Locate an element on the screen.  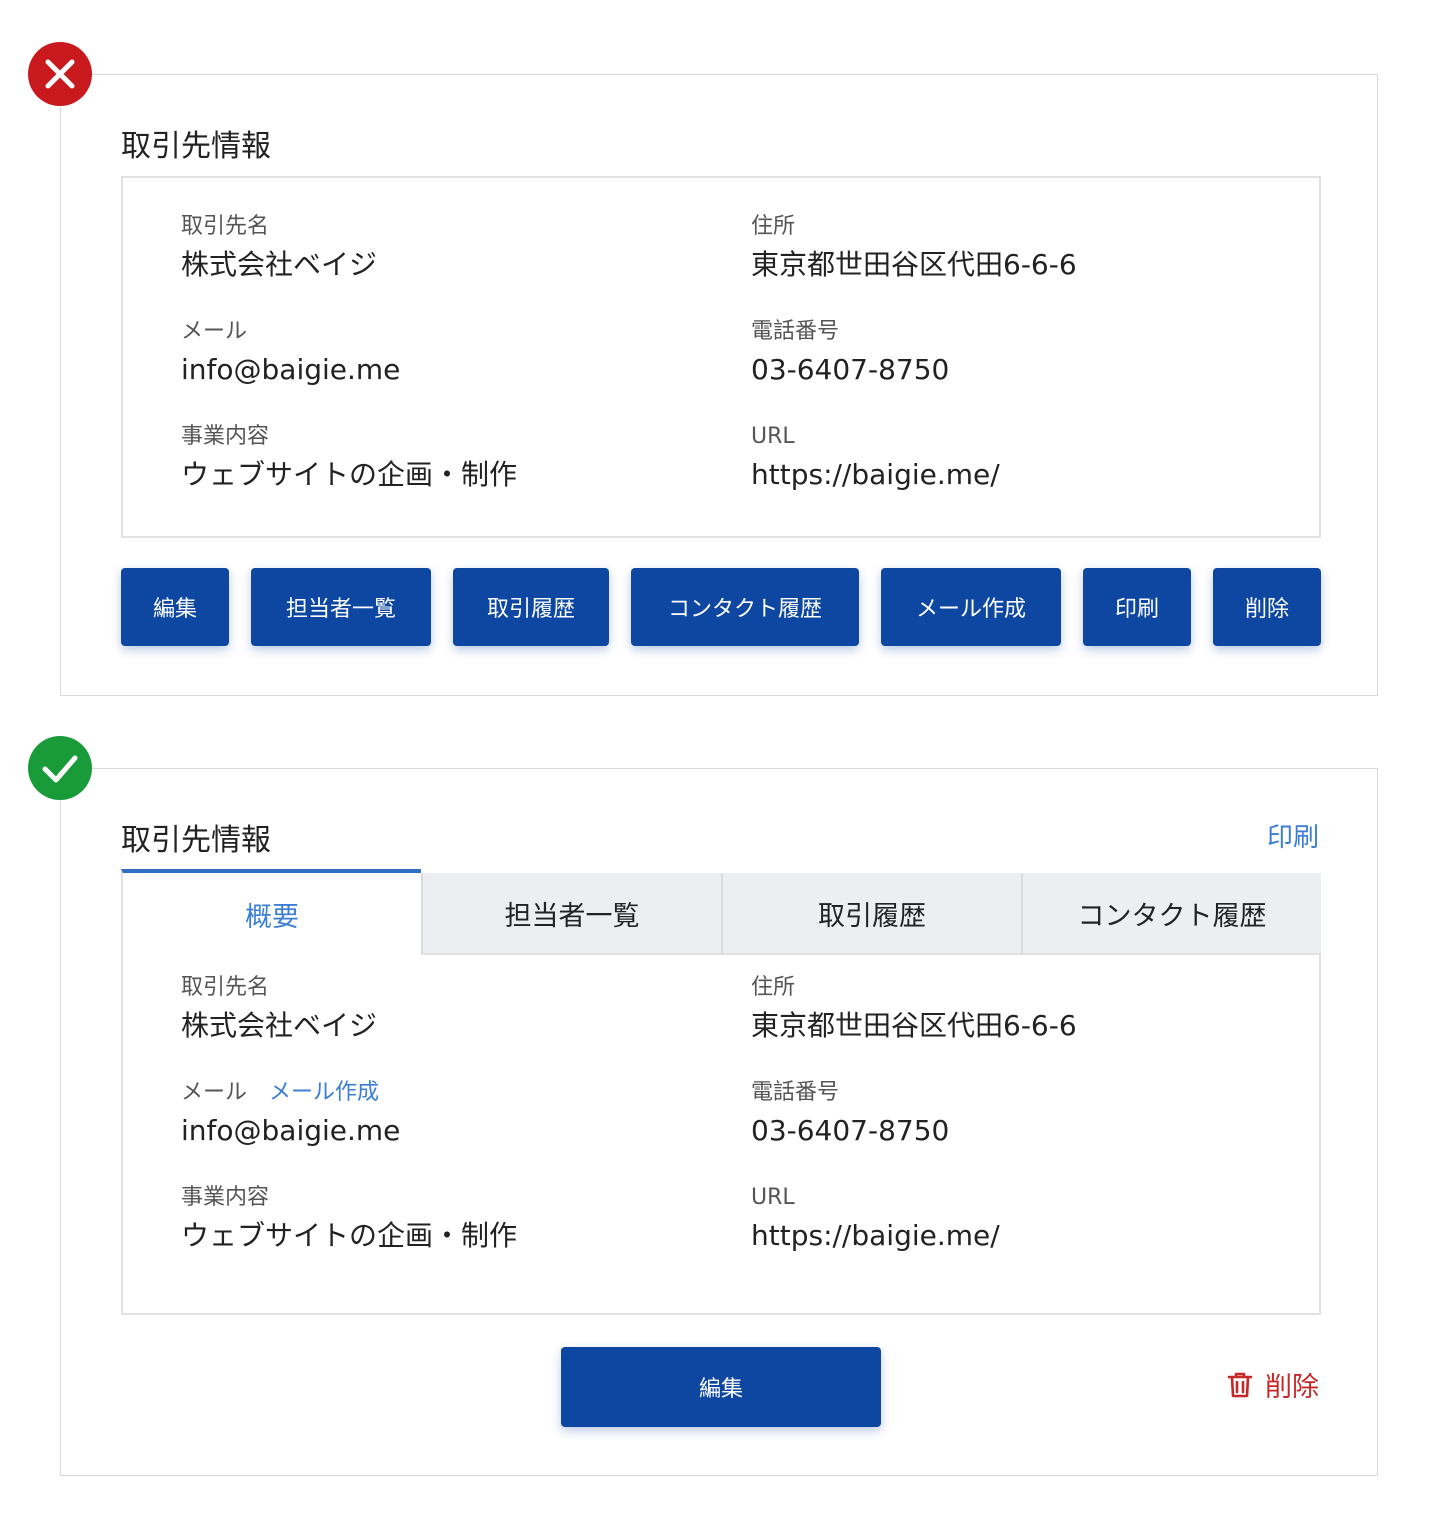
field-mail: メール メール作成 info@baigie.me is located at coordinates (290, 1114).